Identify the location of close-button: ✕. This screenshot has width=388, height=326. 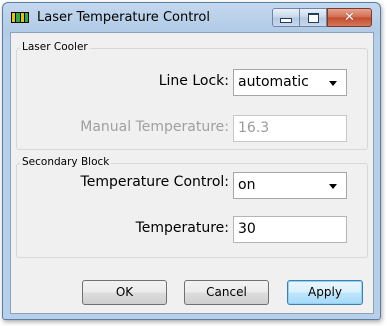
(349, 17).